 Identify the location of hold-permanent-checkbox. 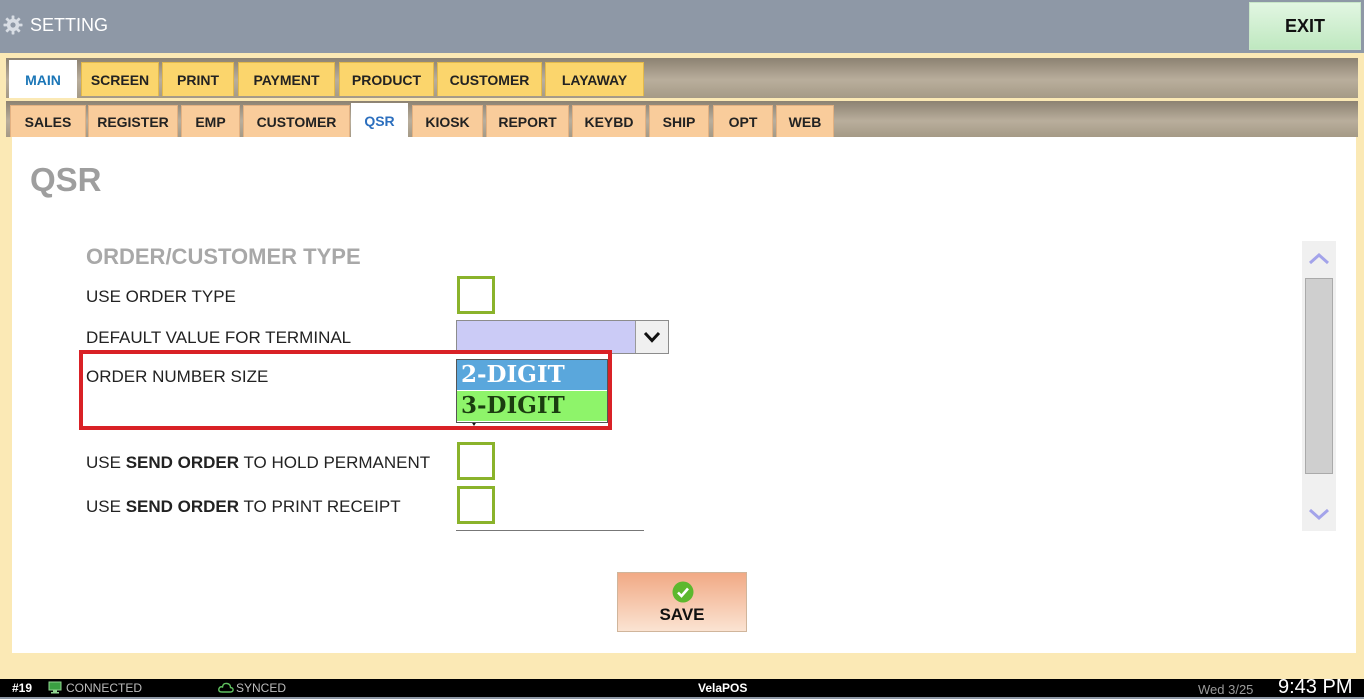
(476, 461).